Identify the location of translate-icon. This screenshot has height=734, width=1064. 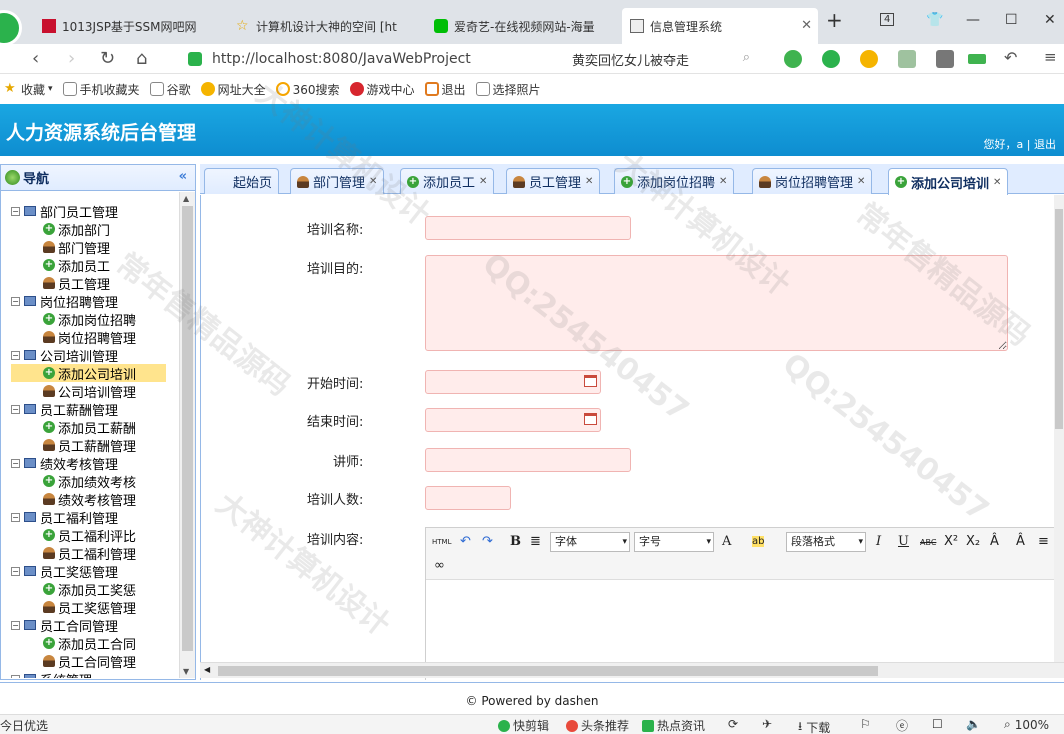
(831, 59).